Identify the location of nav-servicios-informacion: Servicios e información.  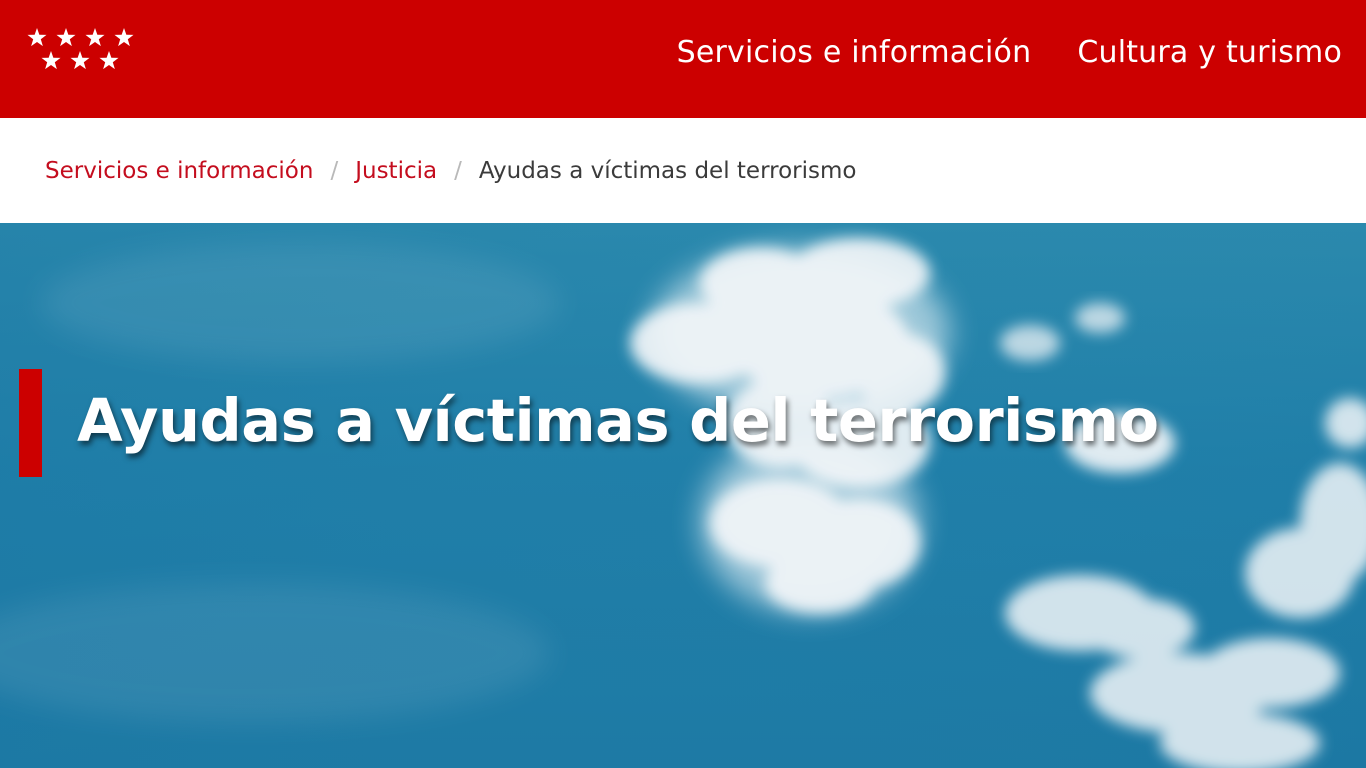
(854, 52).